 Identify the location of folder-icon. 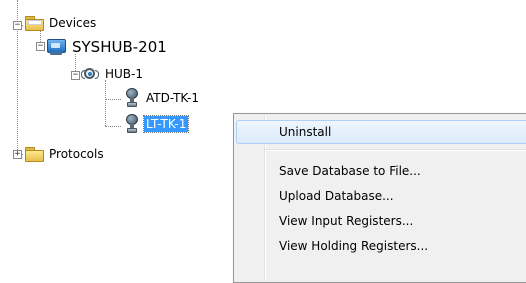
(34, 154).